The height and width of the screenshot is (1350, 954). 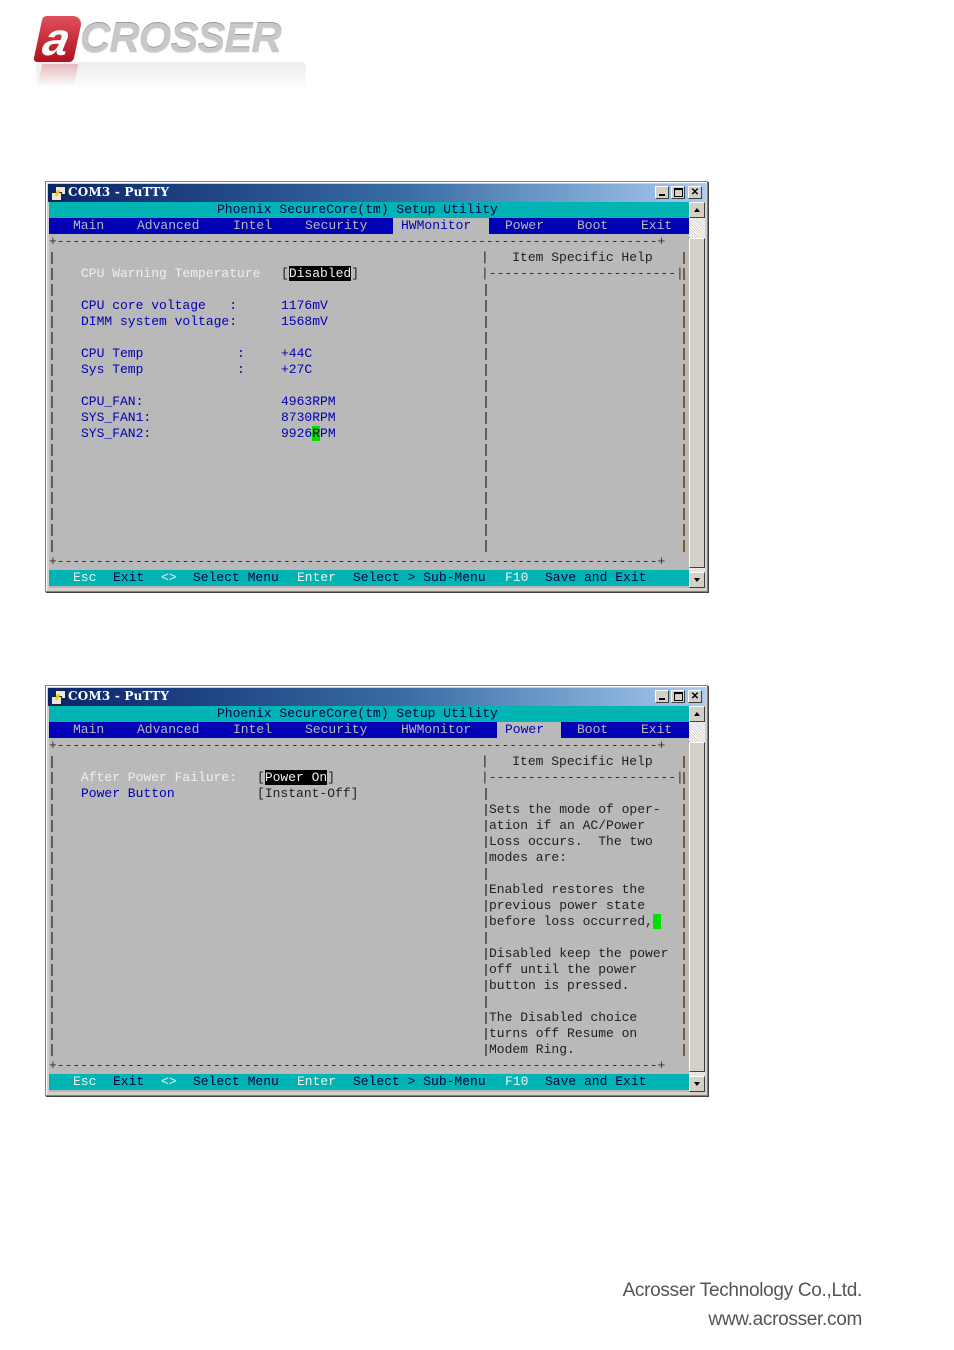 What do you see at coordinates (159, 321) in the screenshot?
I see `reading-label: DIMM system voltage:` at bounding box center [159, 321].